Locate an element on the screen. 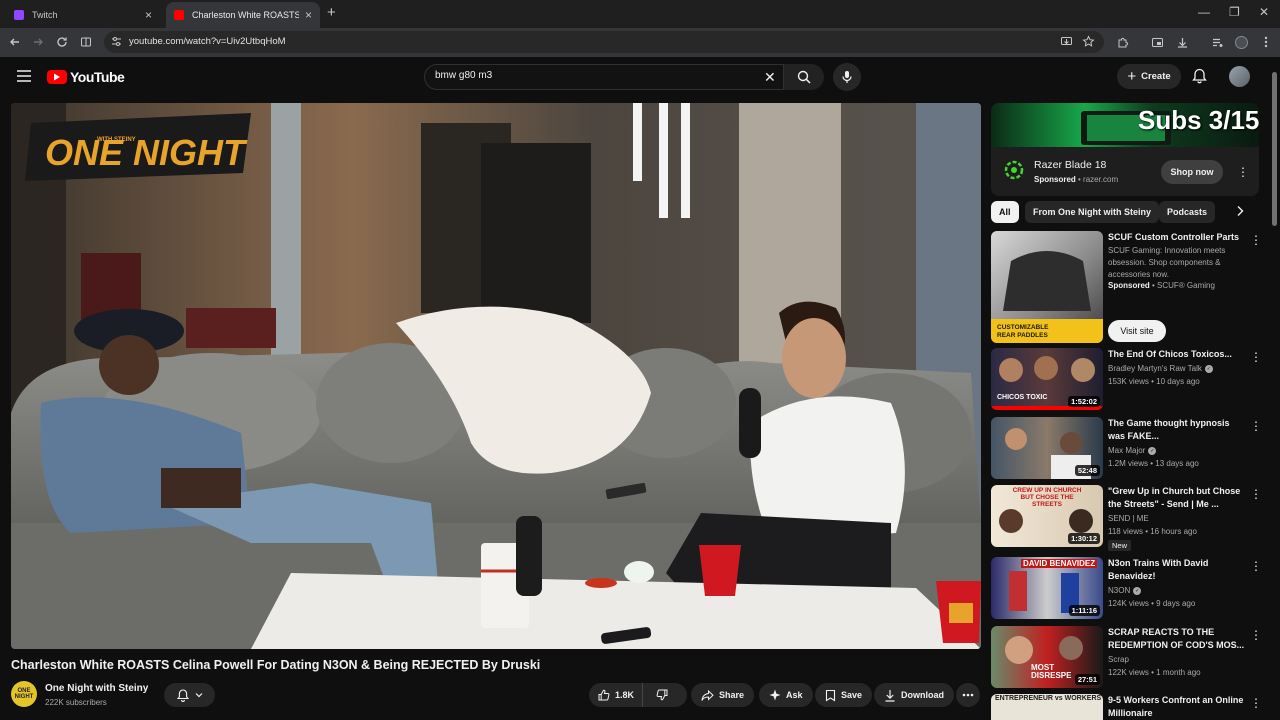 This screenshot has width=1280, height=720. thumbs-down-icon is located at coordinates (662, 695).